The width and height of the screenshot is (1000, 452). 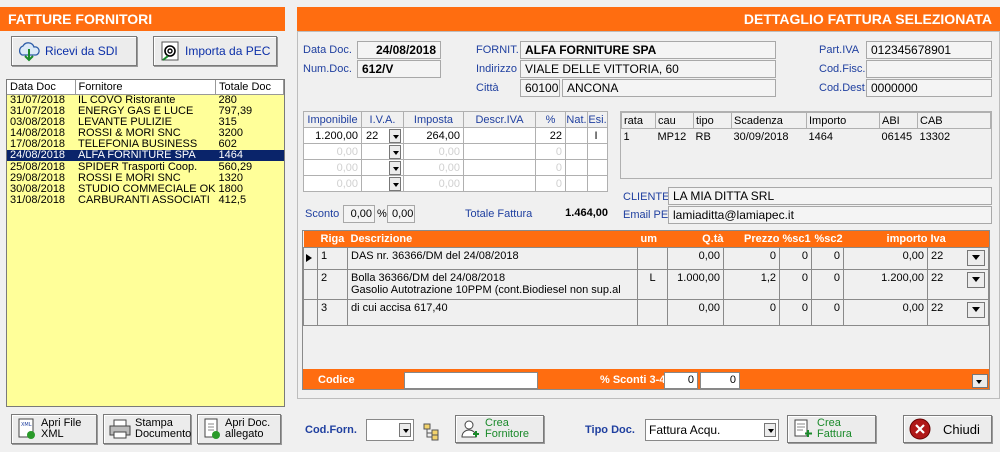 I want to click on importa-pec-button: Importa da PEC, so click(x=215, y=51).